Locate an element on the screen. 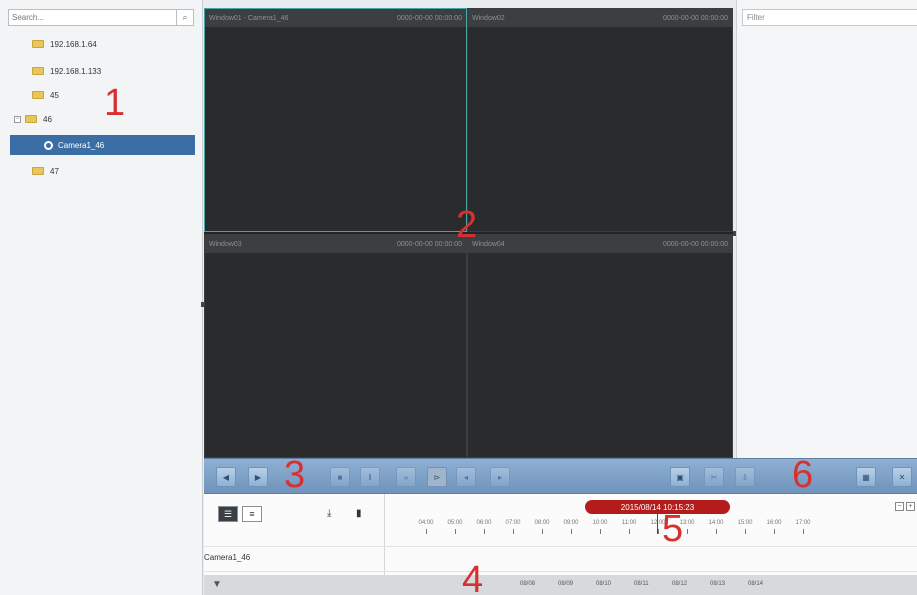  timeline-mode-button: ☰ is located at coordinates (228, 514).